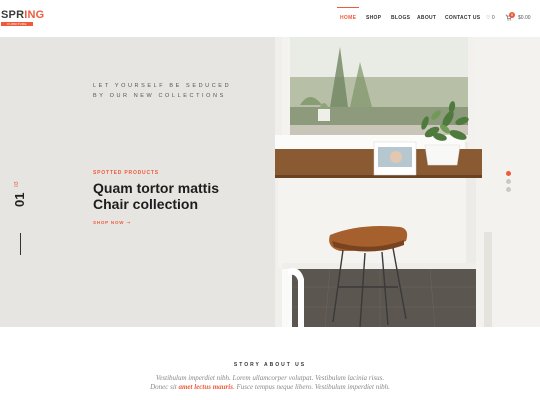 The image size is (540, 400). What do you see at coordinates (462, 18) in the screenshot?
I see `nav-contact: CONTACT US` at bounding box center [462, 18].